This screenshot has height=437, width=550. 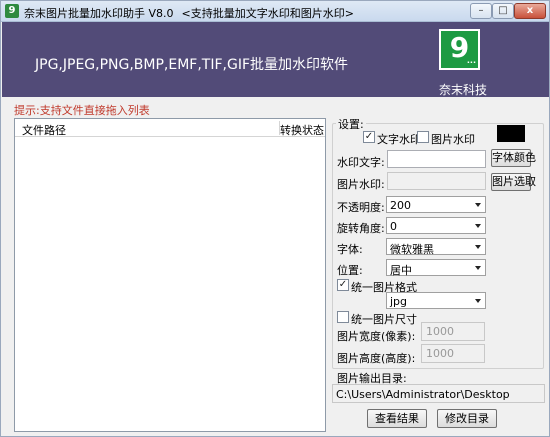 What do you see at coordinates (436, 300) in the screenshot?
I see `format-select: jpg` at bounding box center [436, 300].